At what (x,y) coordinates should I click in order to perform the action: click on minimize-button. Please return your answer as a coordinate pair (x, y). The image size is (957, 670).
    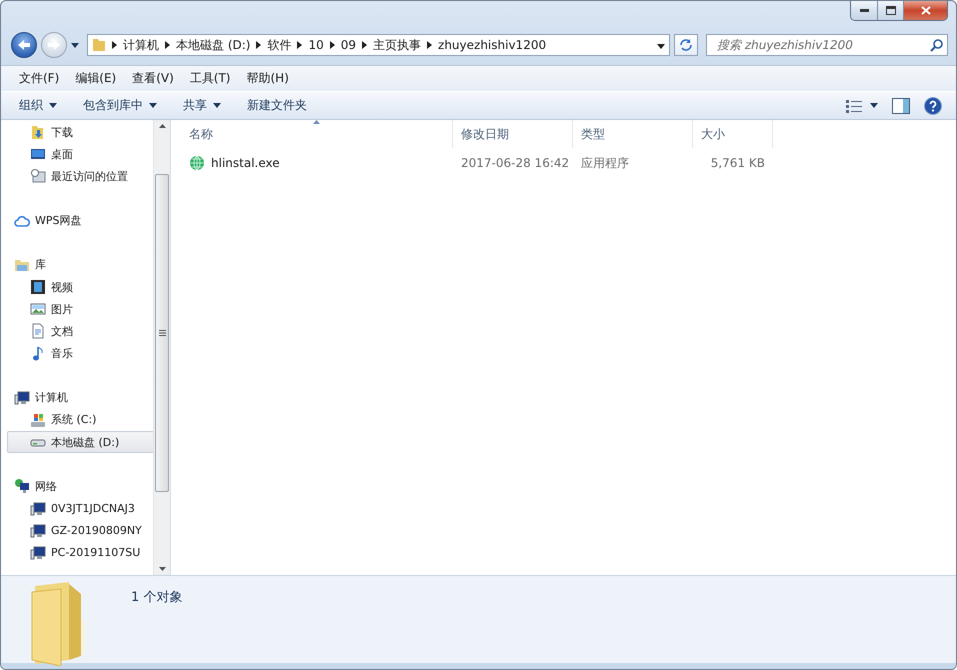
    Looking at the image, I should click on (864, 10).